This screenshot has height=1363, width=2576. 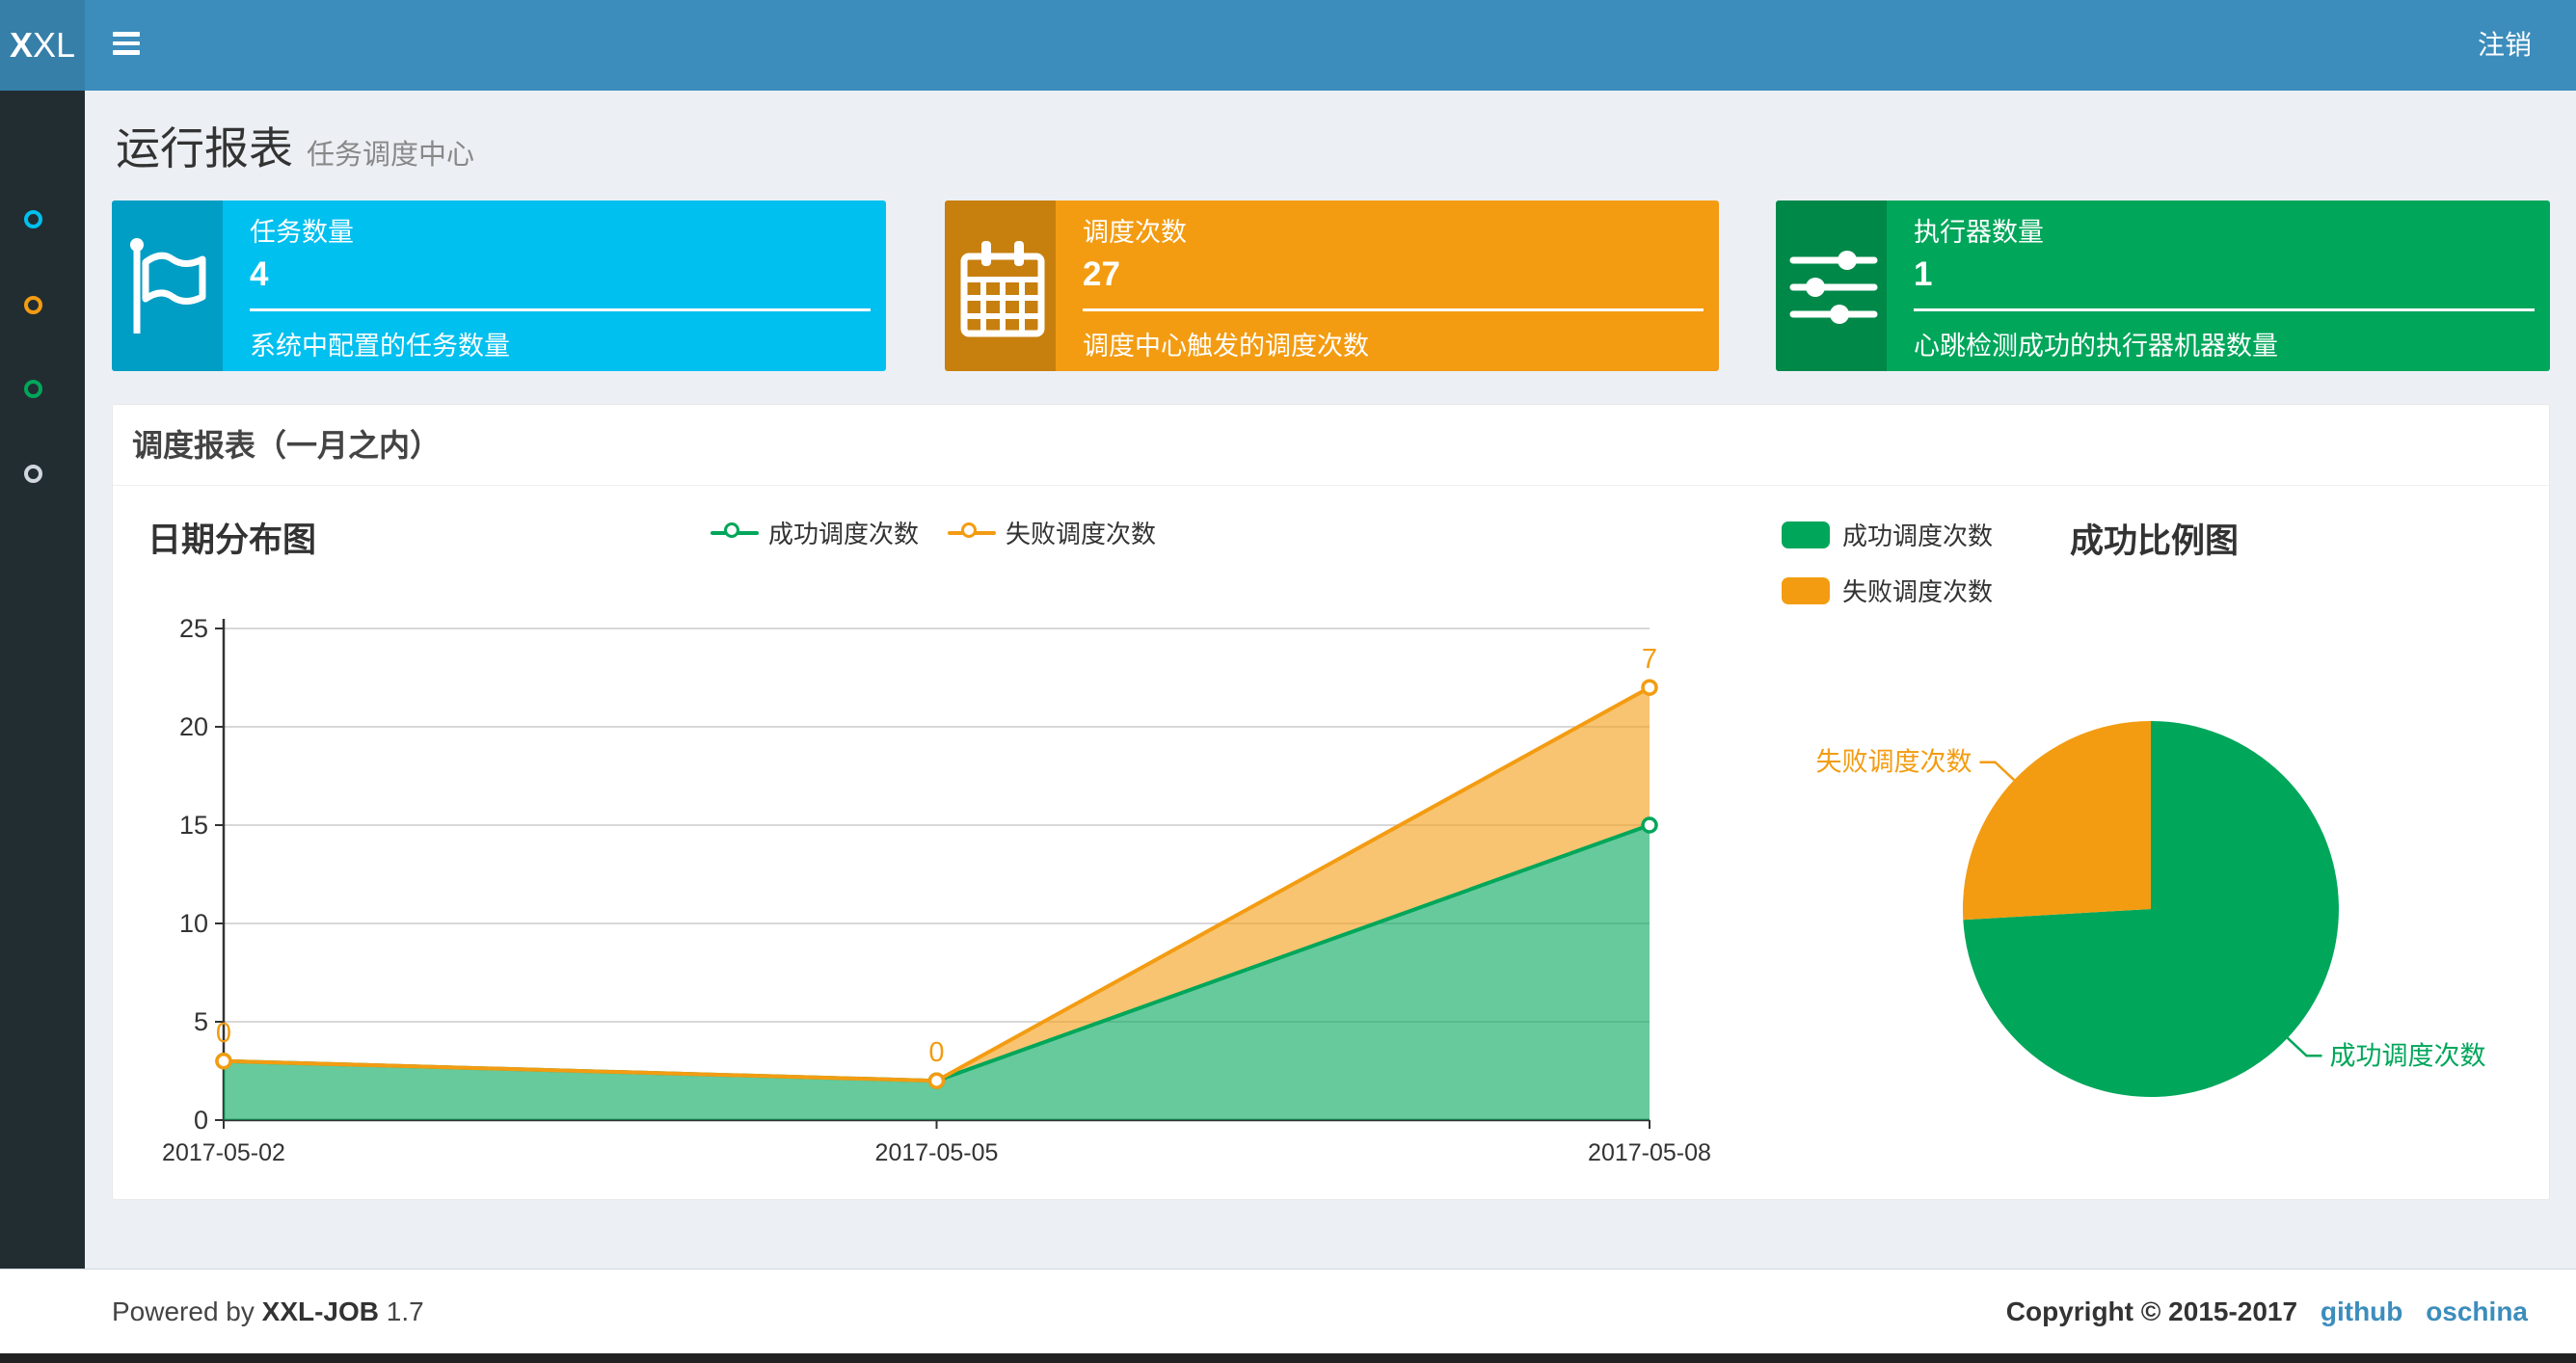 What do you see at coordinates (193, 923) in the screenshot?
I see `y-axis-label: 10` at bounding box center [193, 923].